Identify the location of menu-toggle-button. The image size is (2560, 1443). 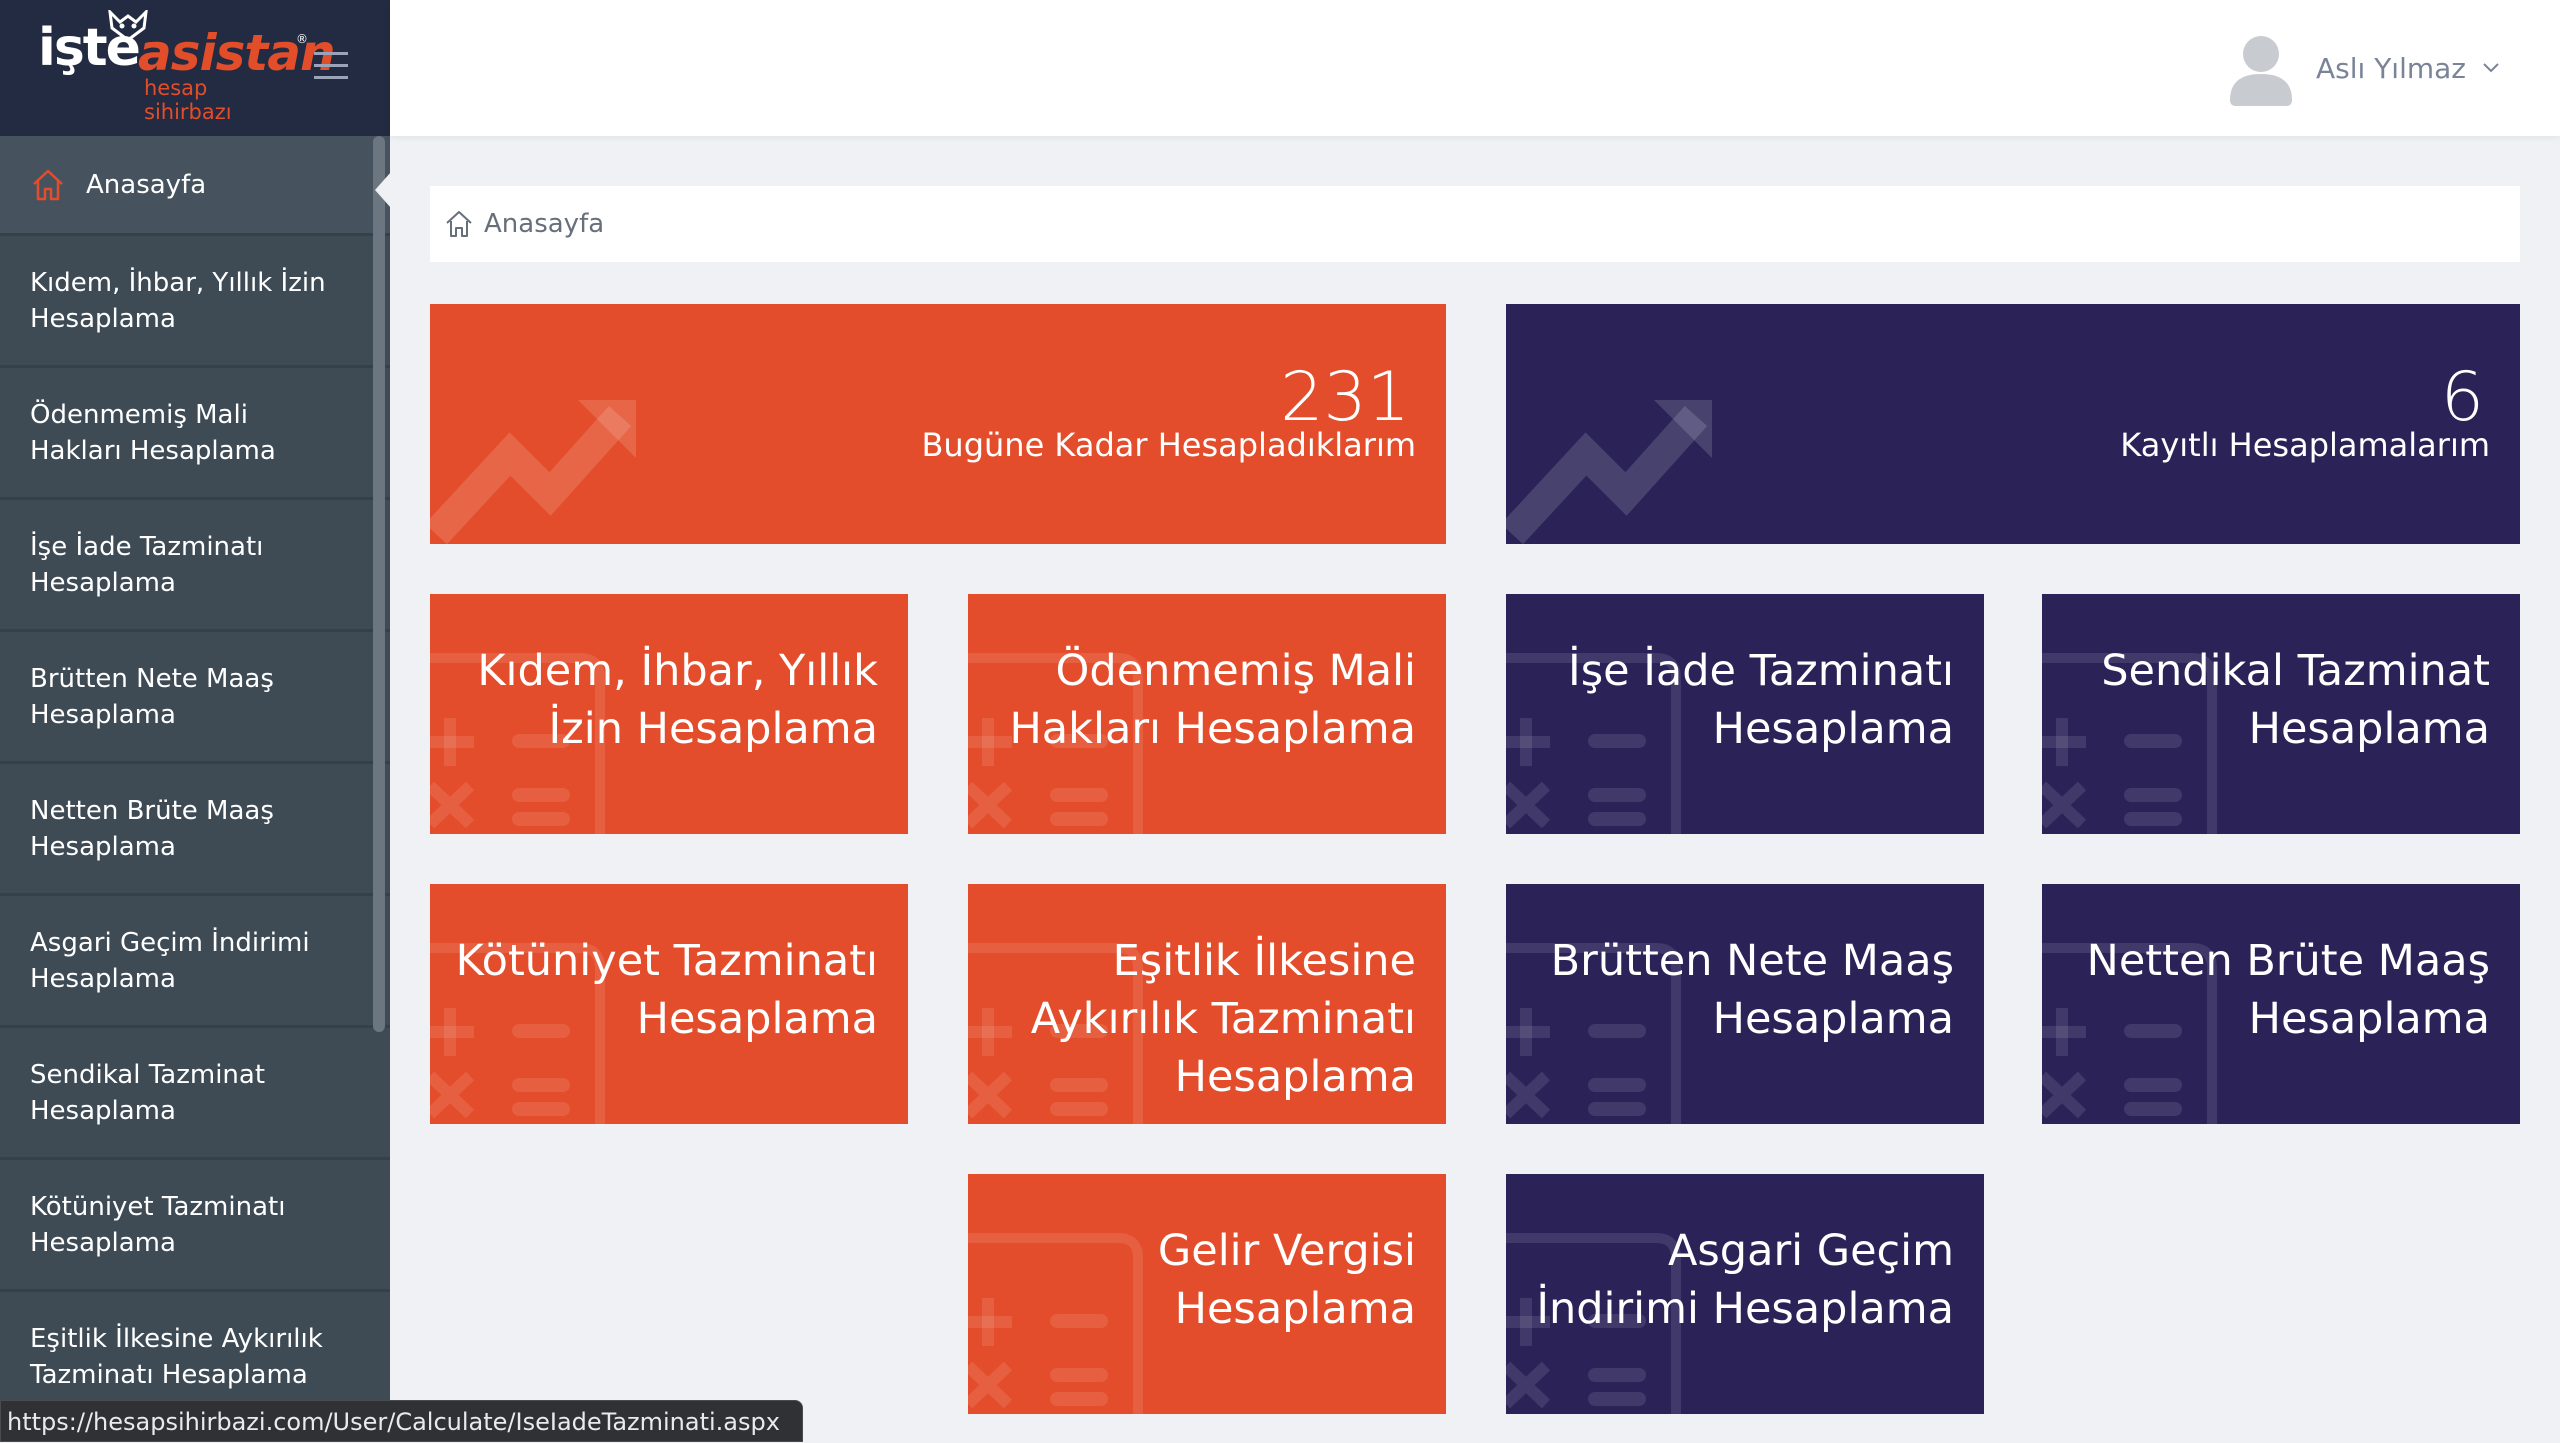
(331, 66).